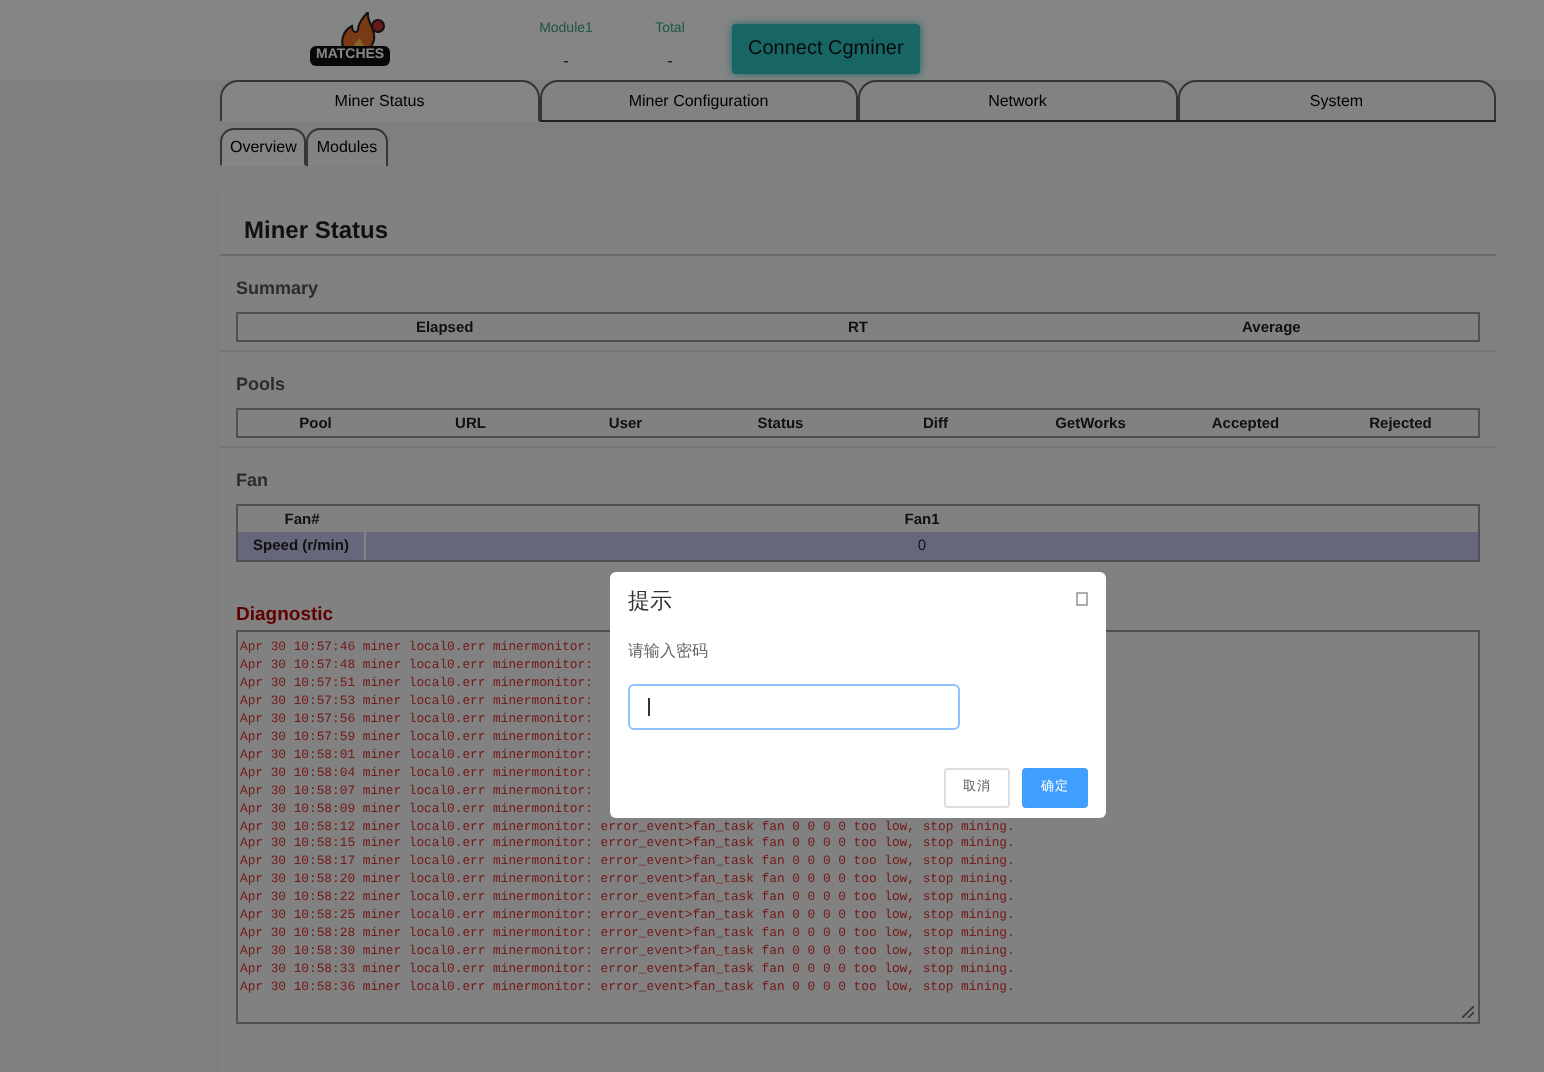 This screenshot has height=1072, width=1544. I want to click on text-cursor, so click(649, 706).